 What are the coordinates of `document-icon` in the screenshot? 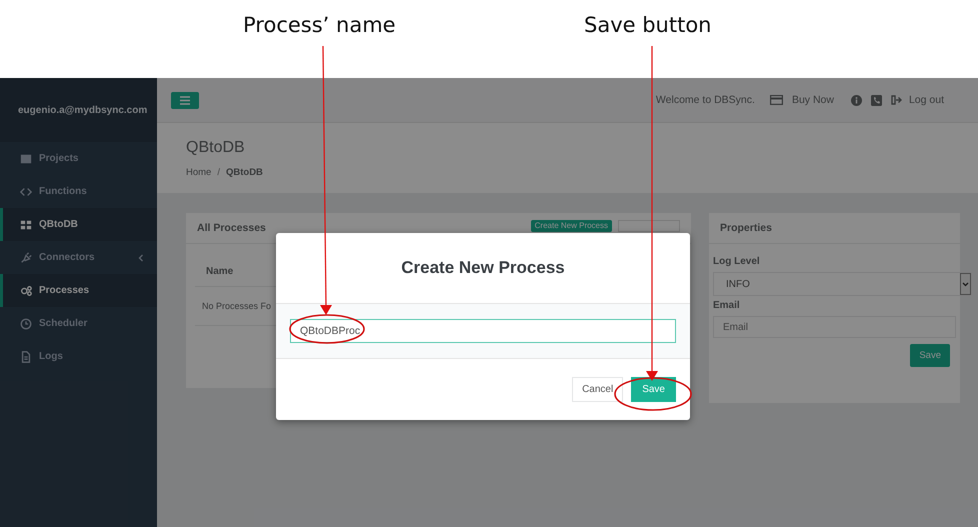 It's located at (26, 356).